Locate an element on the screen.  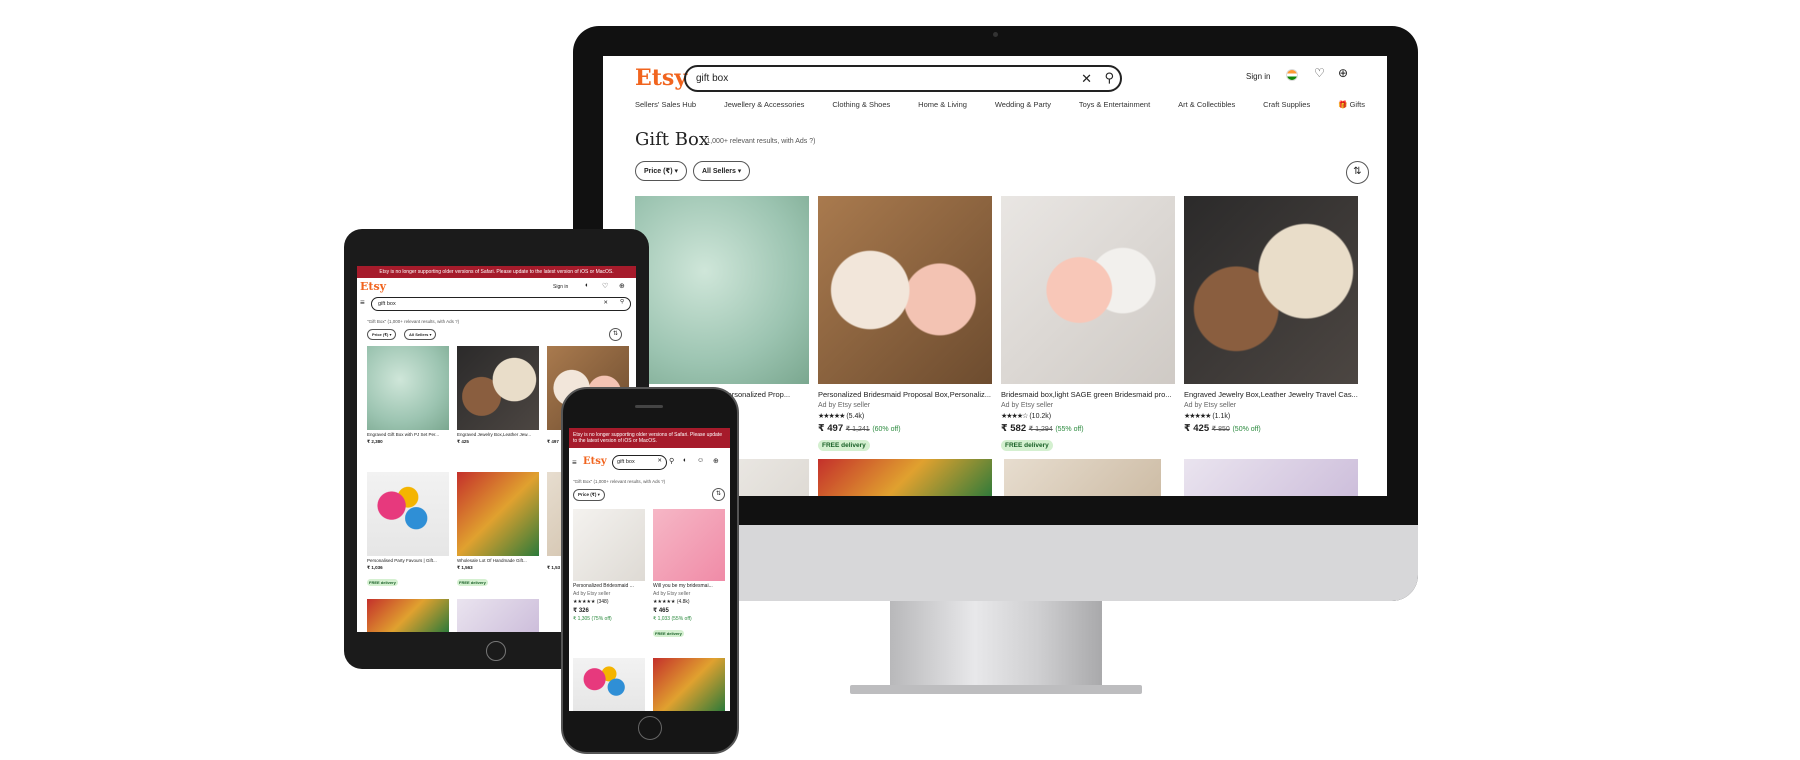
nav-gifts: 🎁 Gifts is located at coordinates (1351, 104).